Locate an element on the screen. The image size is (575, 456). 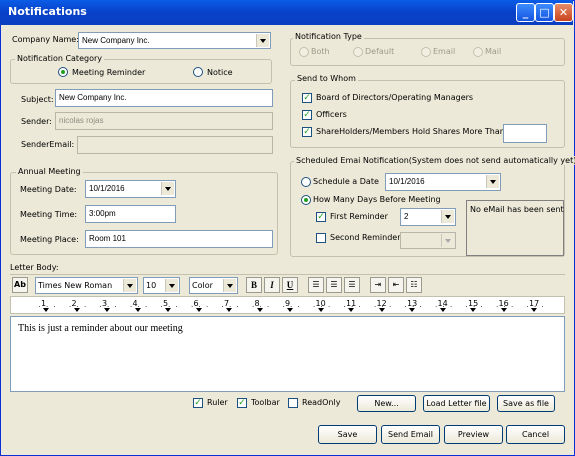
mail-label: Mail is located at coordinates (493, 51).